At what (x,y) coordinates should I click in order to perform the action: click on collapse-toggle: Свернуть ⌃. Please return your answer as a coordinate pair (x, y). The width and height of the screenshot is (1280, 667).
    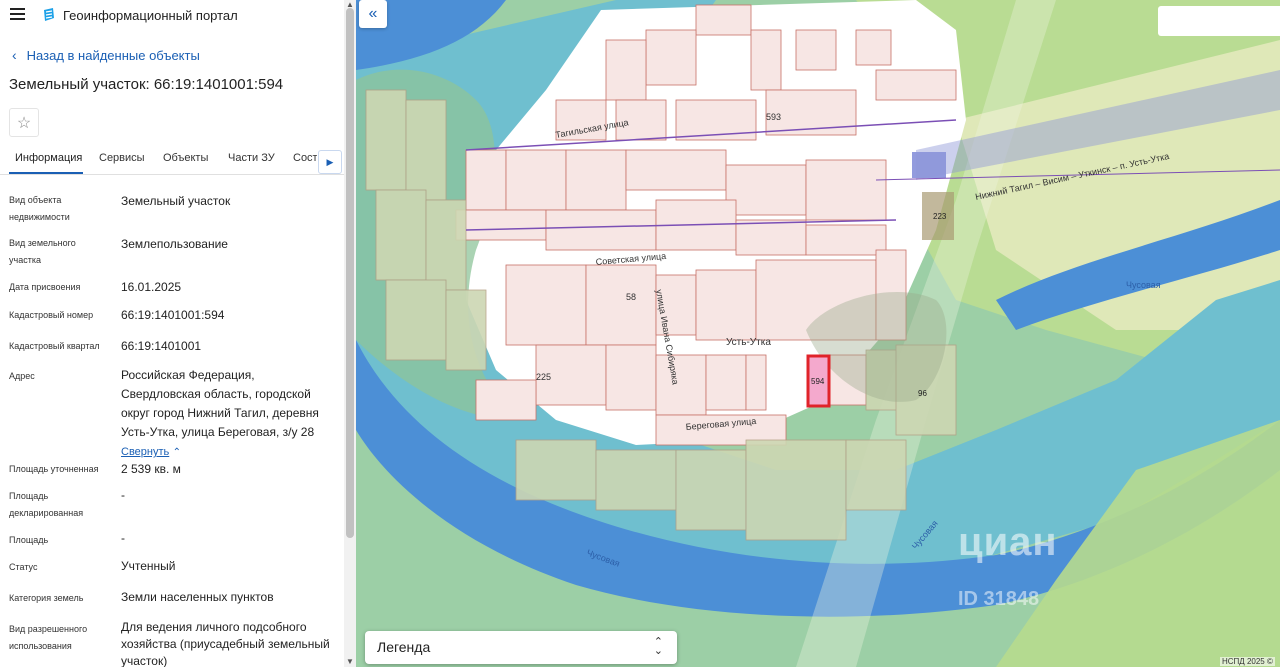
    Looking at the image, I should click on (226, 452).